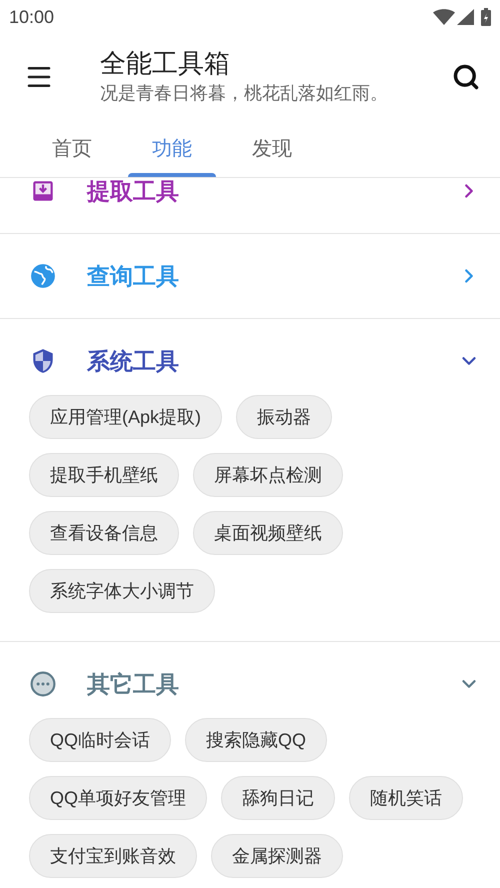  Describe the element at coordinates (278, 798) in the screenshot. I see `tool-chip: 舔狗日记` at that location.